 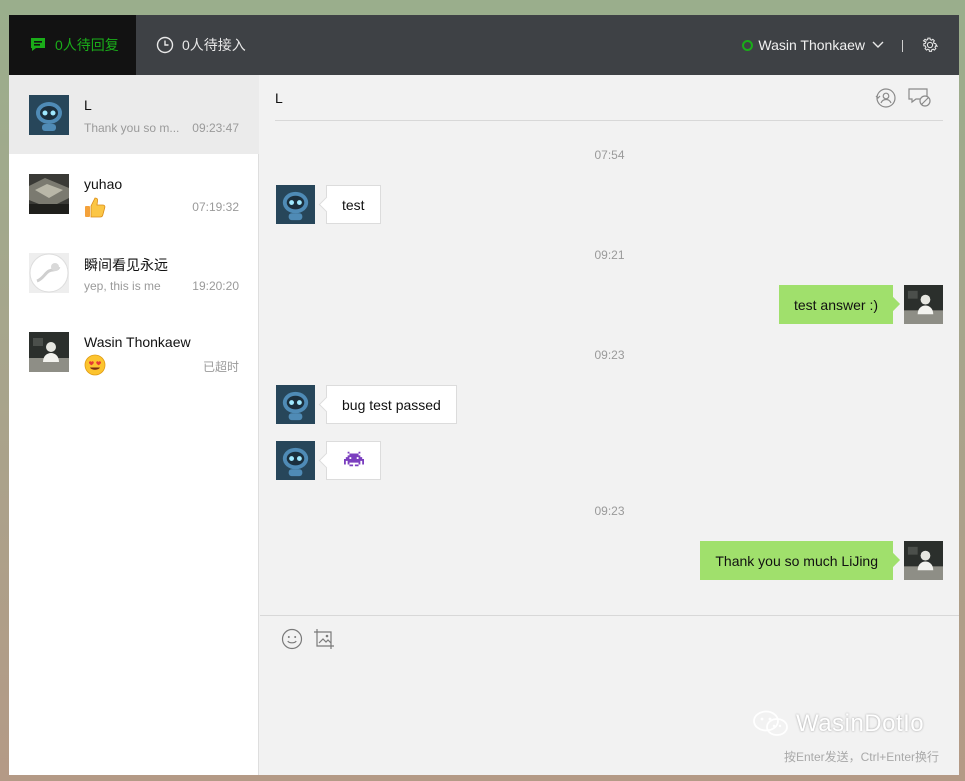 I want to click on image-icon, so click(x=324, y=639).